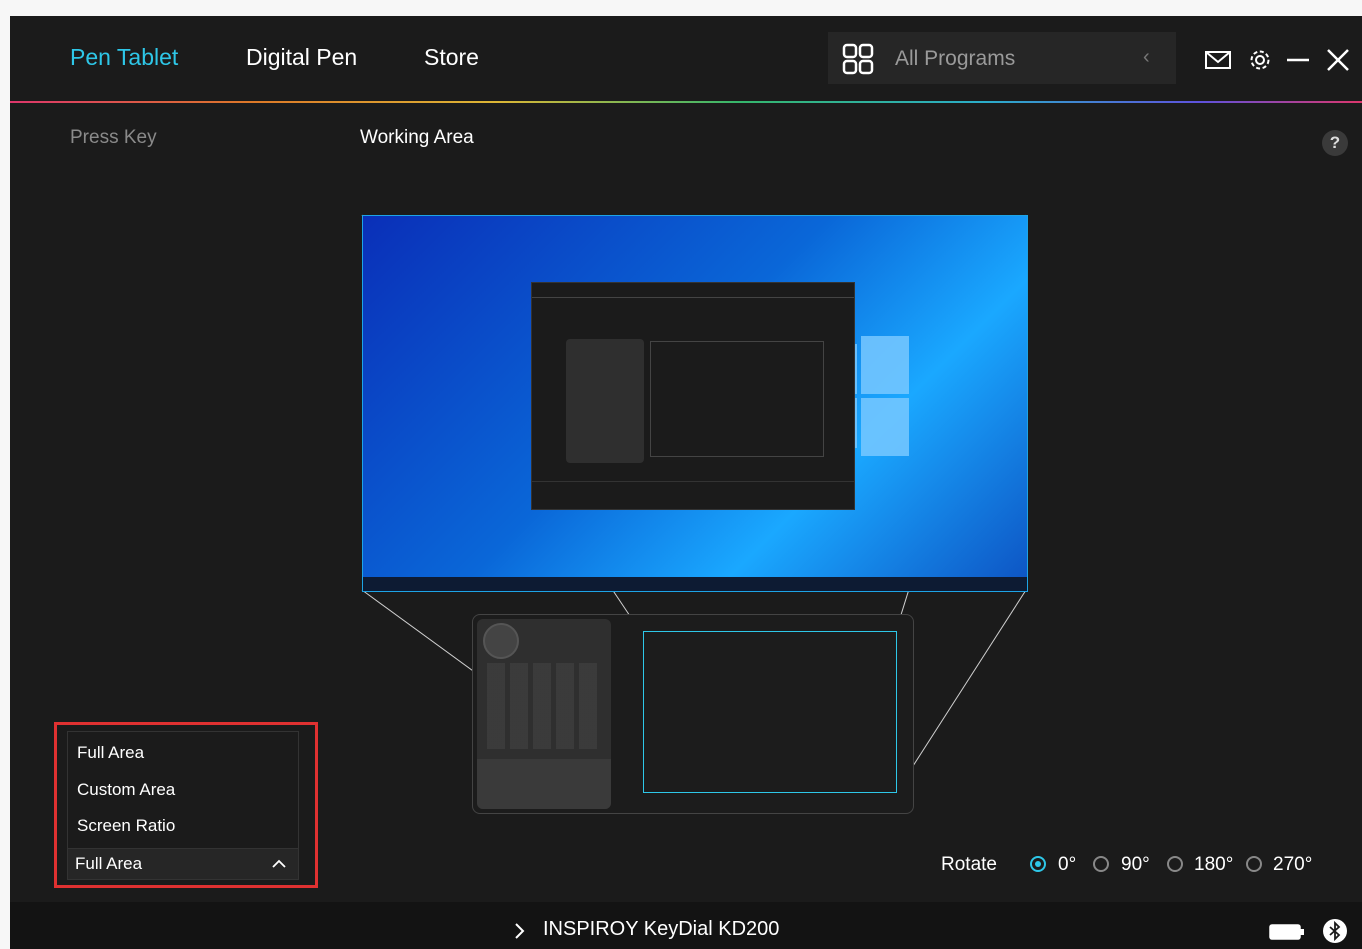  What do you see at coordinates (1293, 864) in the screenshot?
I see `rotate-270-label: 270°` at bounding box center [1293, 864].